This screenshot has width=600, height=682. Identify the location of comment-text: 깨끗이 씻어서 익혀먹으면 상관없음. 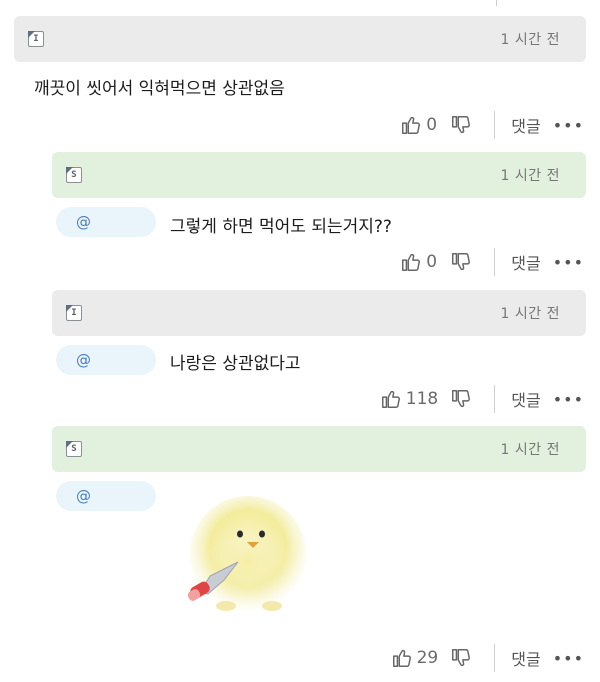
(159, 89).